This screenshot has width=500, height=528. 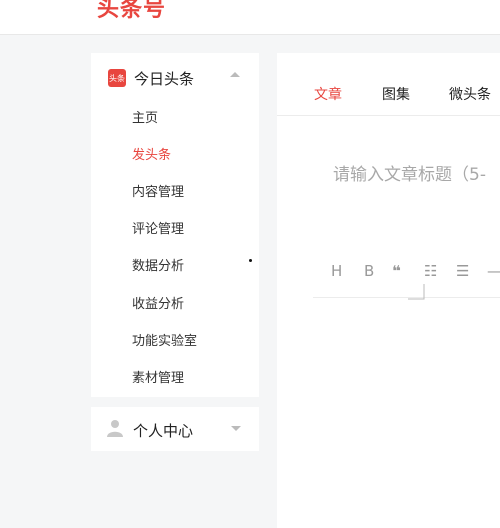 What do you see at coordinates (369, 271) in the screenshot?
I see `bold-icon: B` at bounding box center [369, 271].